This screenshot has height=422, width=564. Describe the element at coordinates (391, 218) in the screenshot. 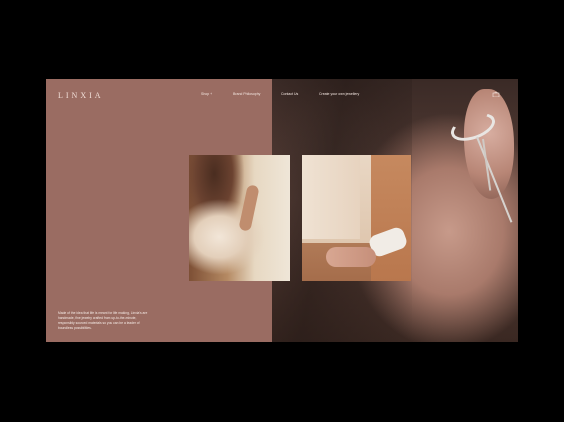

I see `photo-wall-shape` at that location.